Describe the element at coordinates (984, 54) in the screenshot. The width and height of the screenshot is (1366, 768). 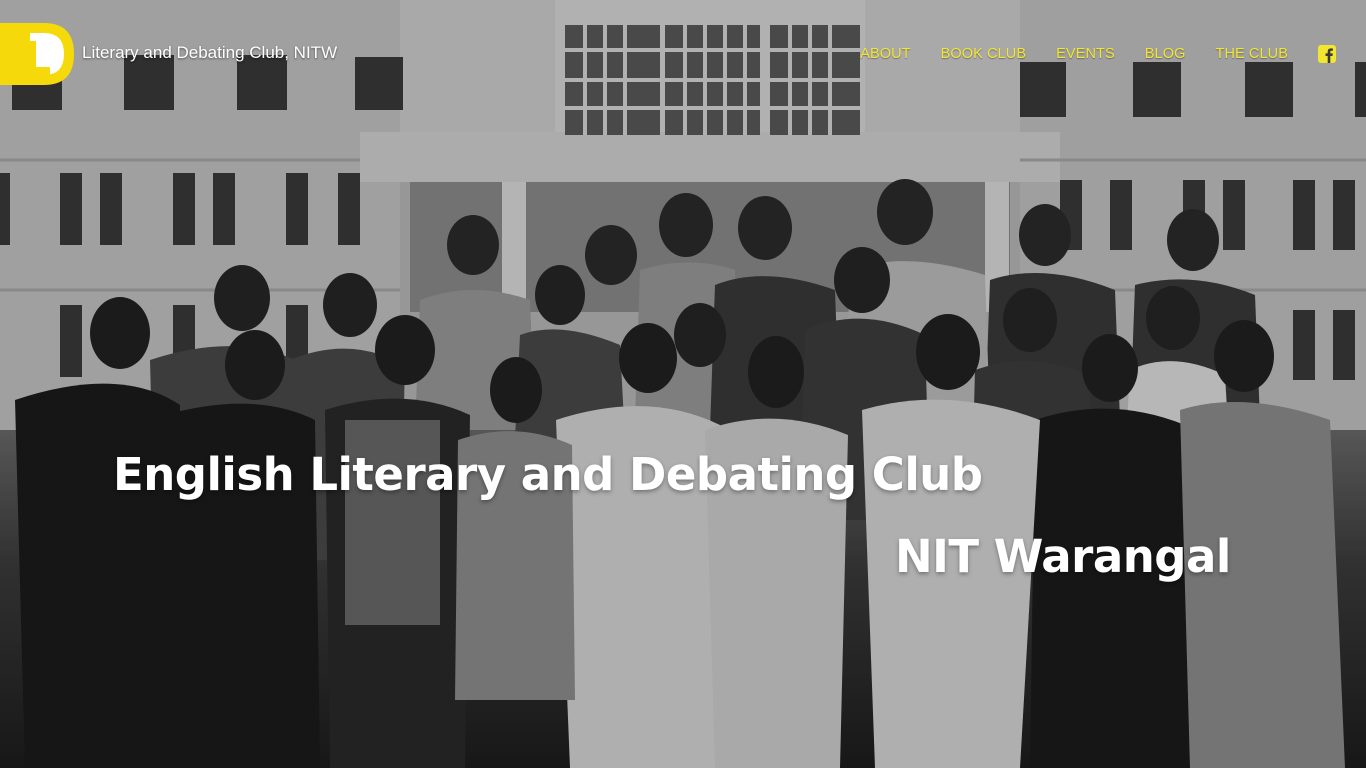
I see `nav-item-book-club: BOOK CLUB` at that location.